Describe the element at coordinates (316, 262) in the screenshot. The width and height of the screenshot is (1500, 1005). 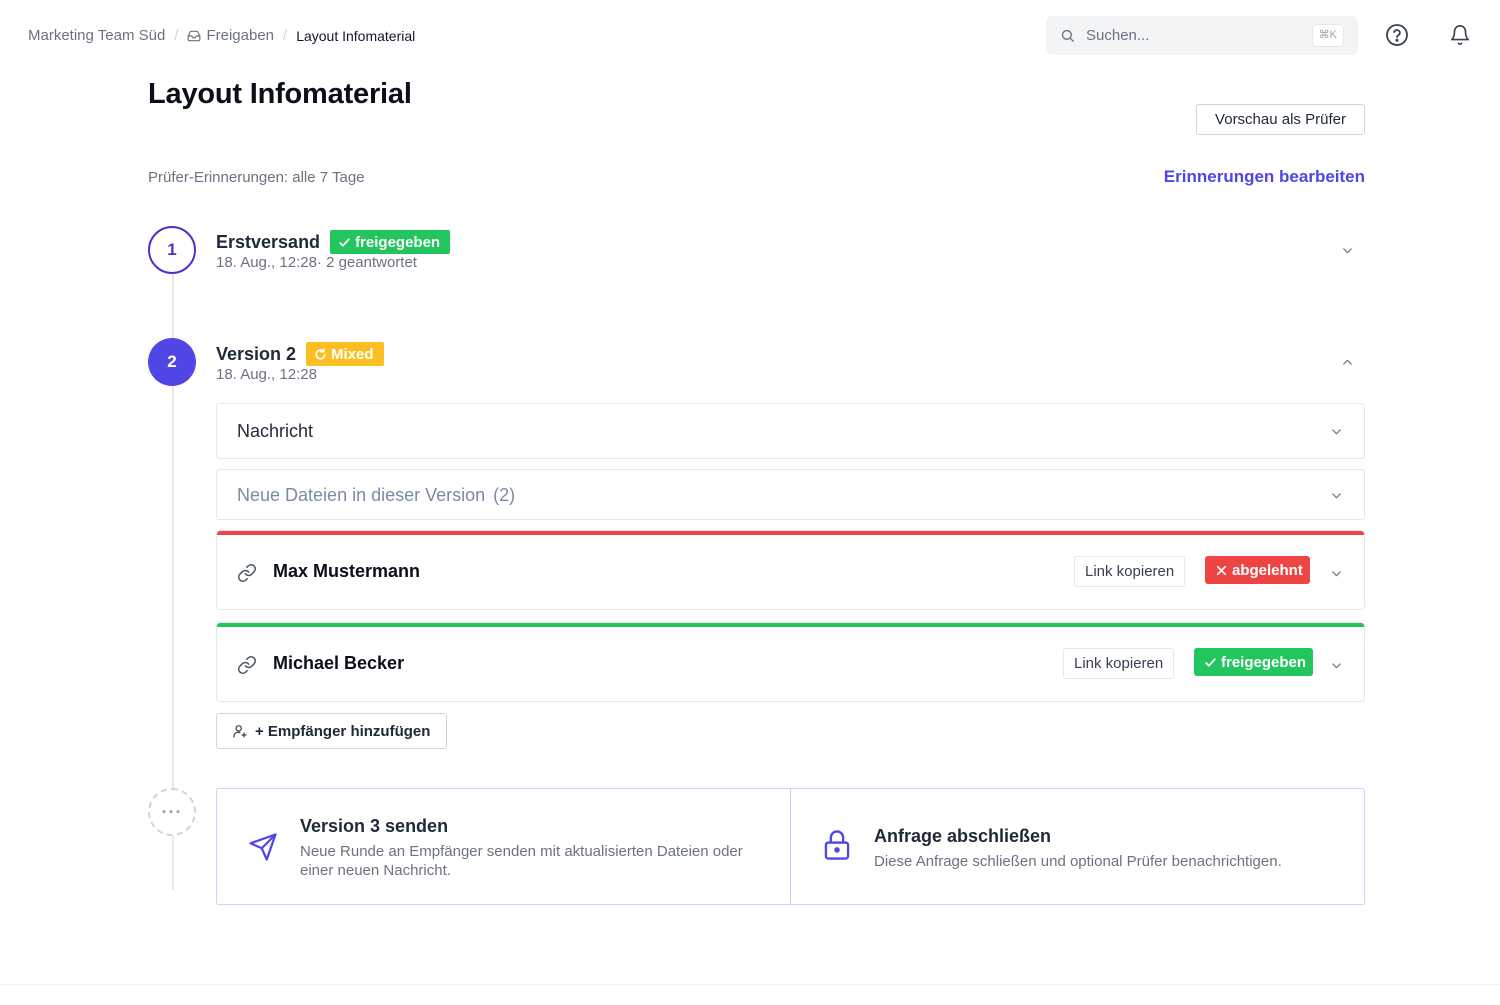
I see `step-1-meta: 18. Aug., 12:28· 2 geantwortet` at that location.